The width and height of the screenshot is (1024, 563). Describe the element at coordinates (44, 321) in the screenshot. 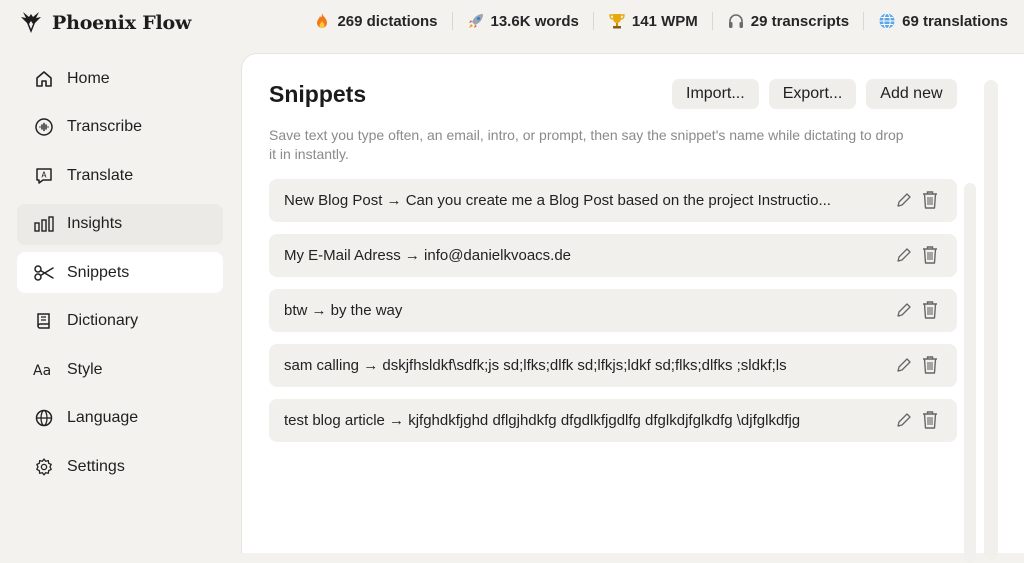

I see `book-icon` at that location.